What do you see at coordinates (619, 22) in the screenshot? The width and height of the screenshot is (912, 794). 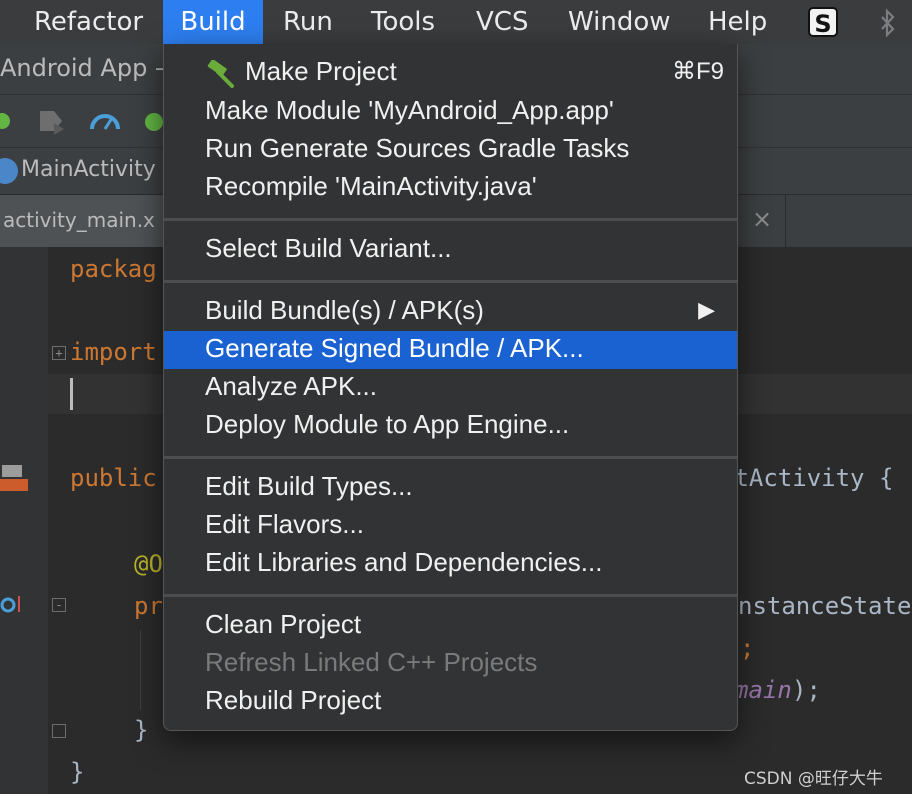 I see `menu-window: Window` at bounding box center [619, 22].